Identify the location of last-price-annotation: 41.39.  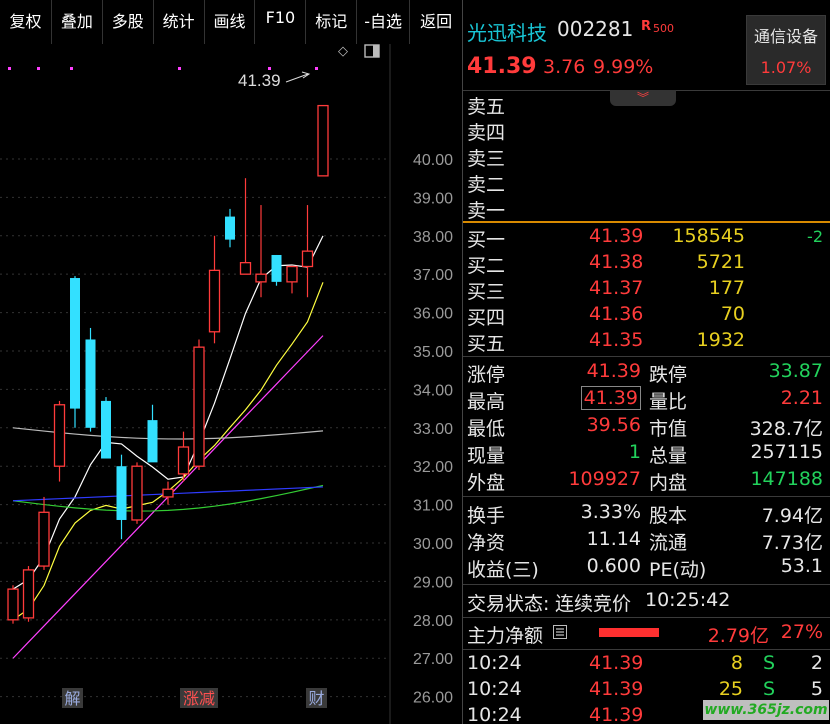
(259, 80).